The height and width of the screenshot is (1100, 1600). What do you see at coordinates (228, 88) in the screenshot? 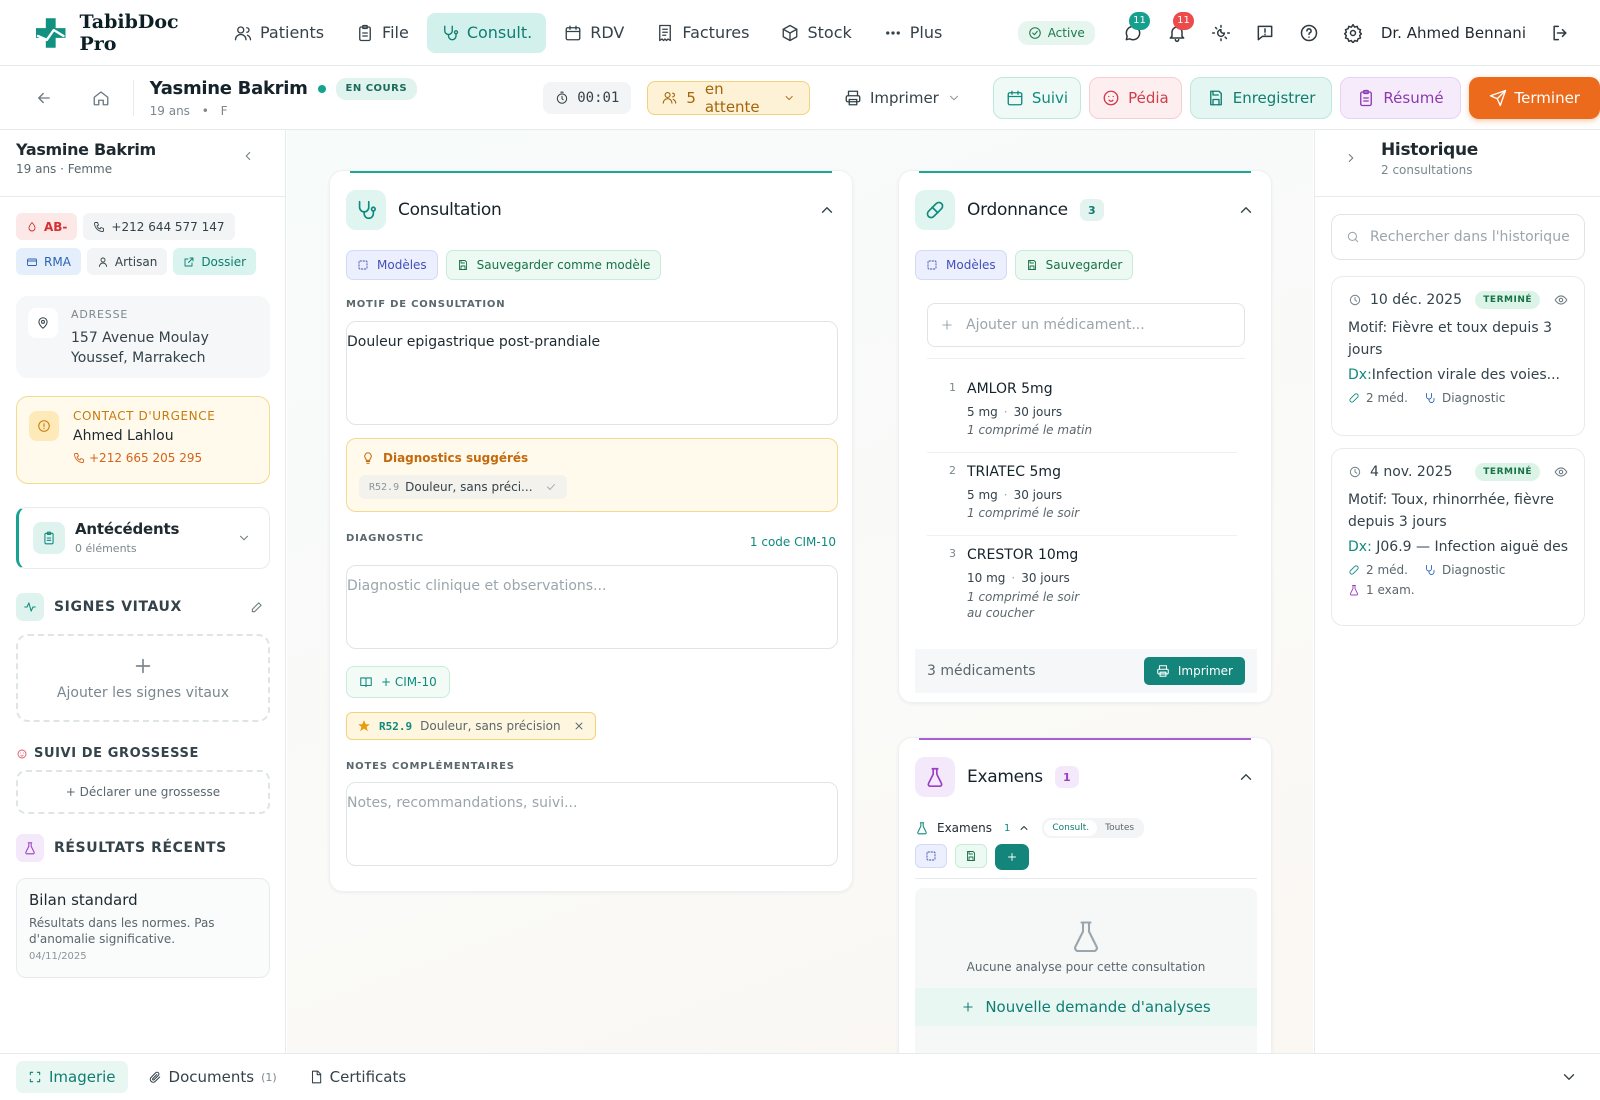
I see `patient-name: Yasmine Bakrim` at bounding box center [228, 88].